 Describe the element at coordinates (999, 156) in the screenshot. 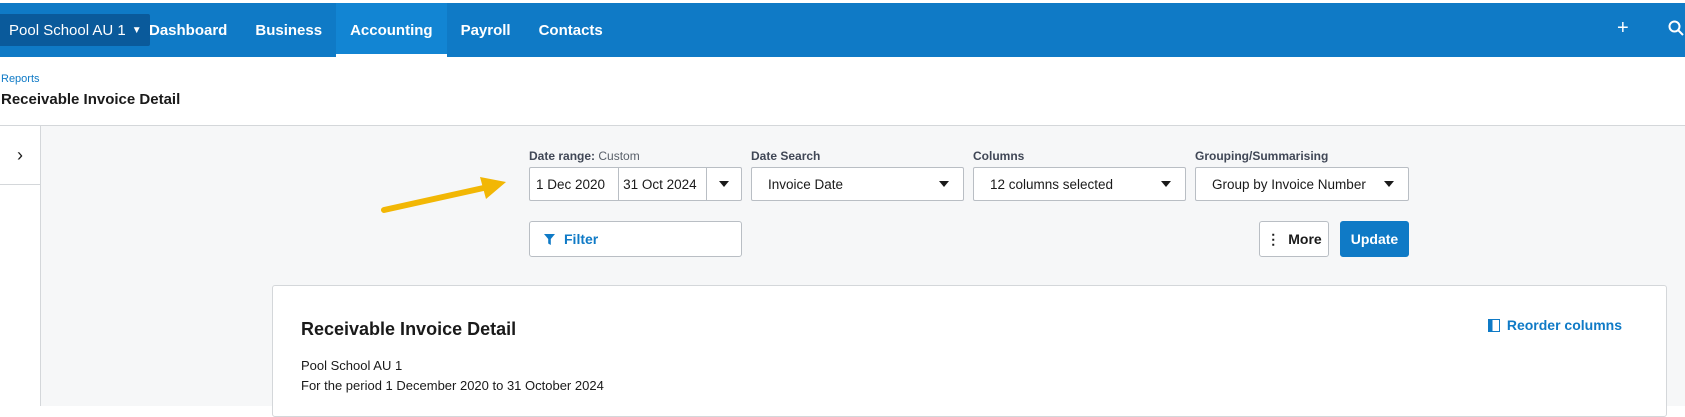

I see `columns-label: Columns` at that location.